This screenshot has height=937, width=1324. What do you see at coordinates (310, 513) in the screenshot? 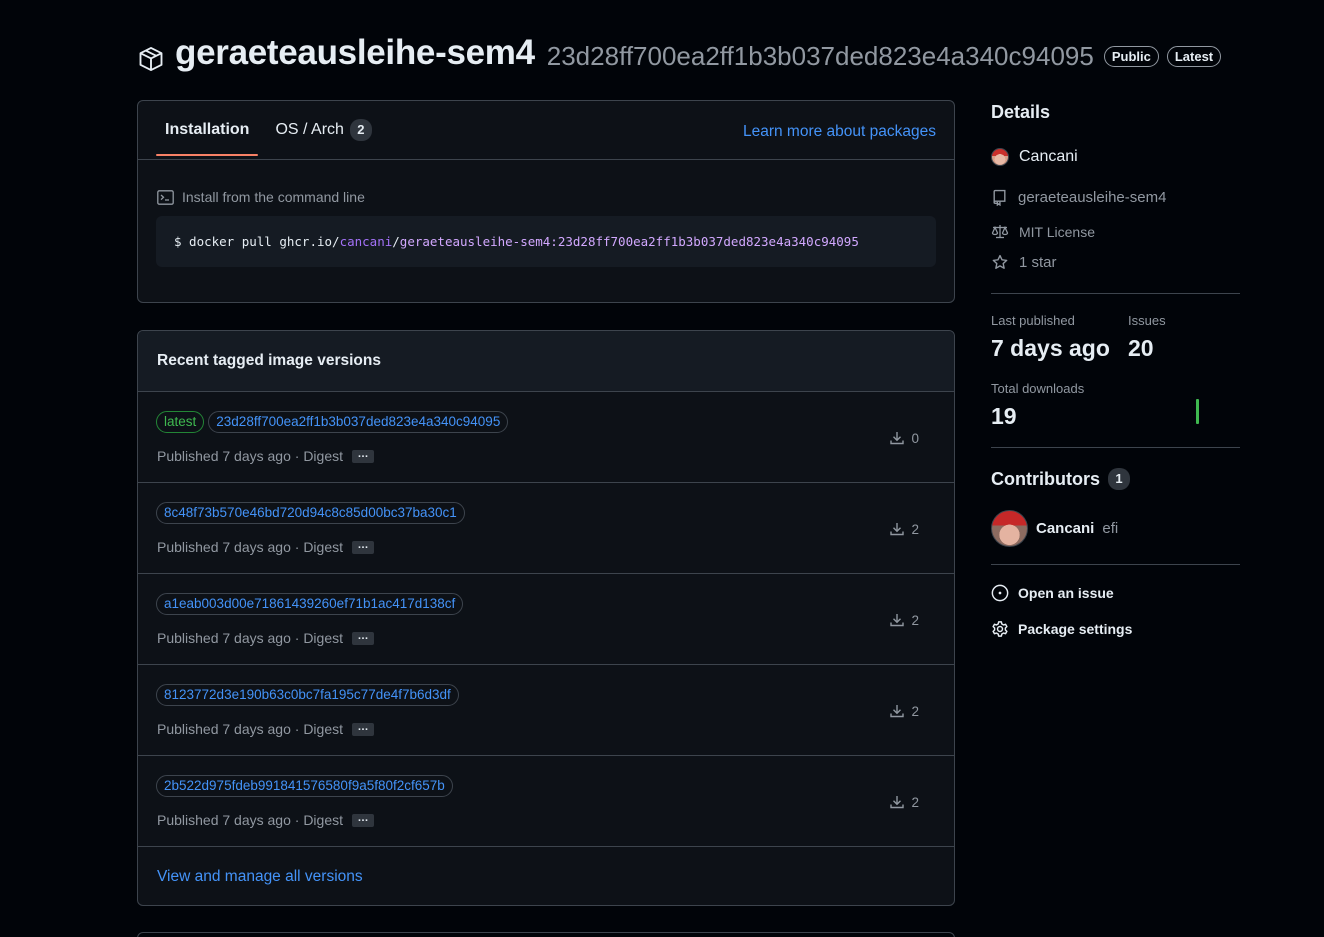
I see `version-tag: 8c48f73b570e46bd720d94c8c85d00bc37ba30c1` at bounding box center [310, 513].